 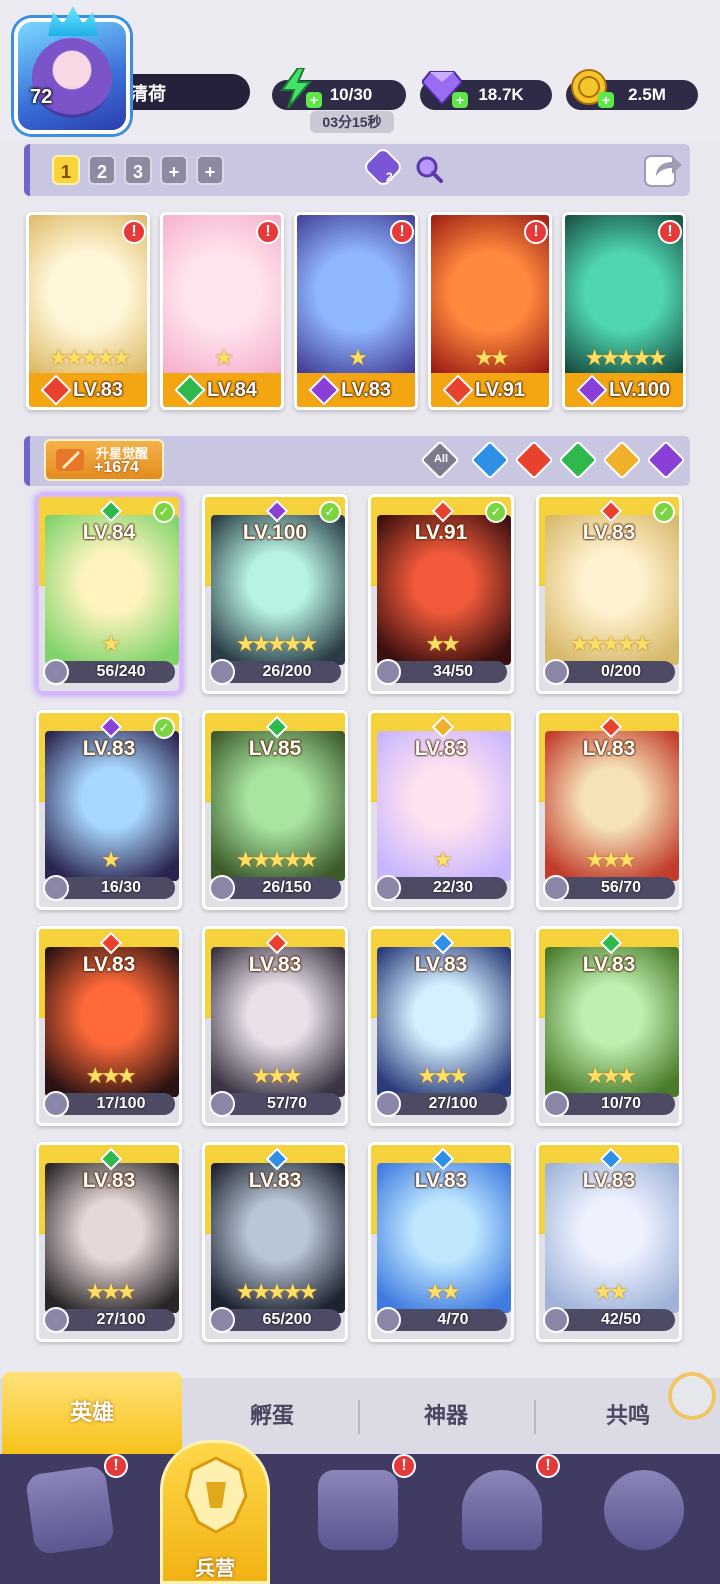 I want to click on hero-shard-count: 0/200, so click(x=621, y=671).